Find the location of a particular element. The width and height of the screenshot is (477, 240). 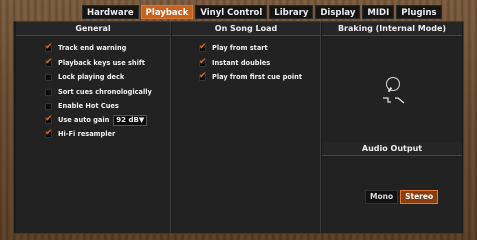

option-label: Playback keys use shift is located at coordinates (101, 63).